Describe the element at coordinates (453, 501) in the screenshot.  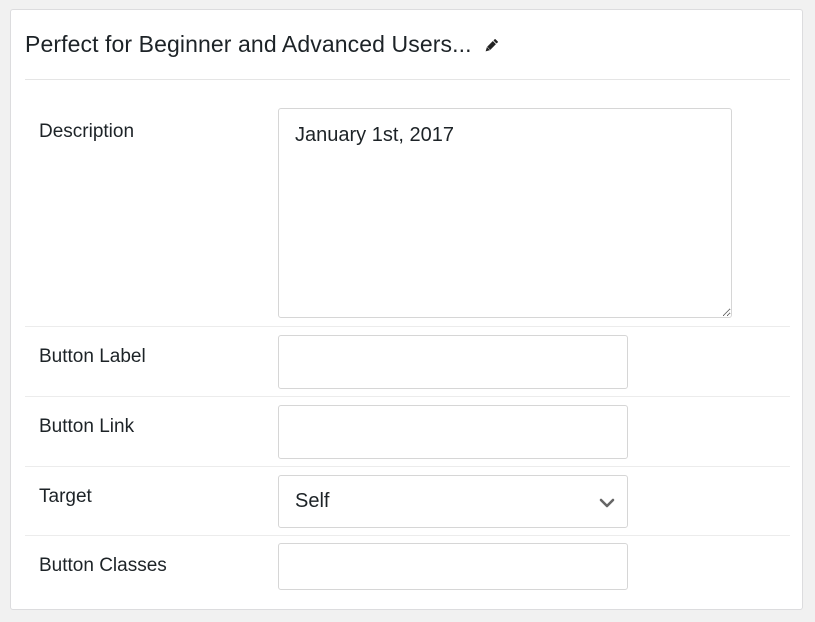
I see `target-select: Self` at that location.